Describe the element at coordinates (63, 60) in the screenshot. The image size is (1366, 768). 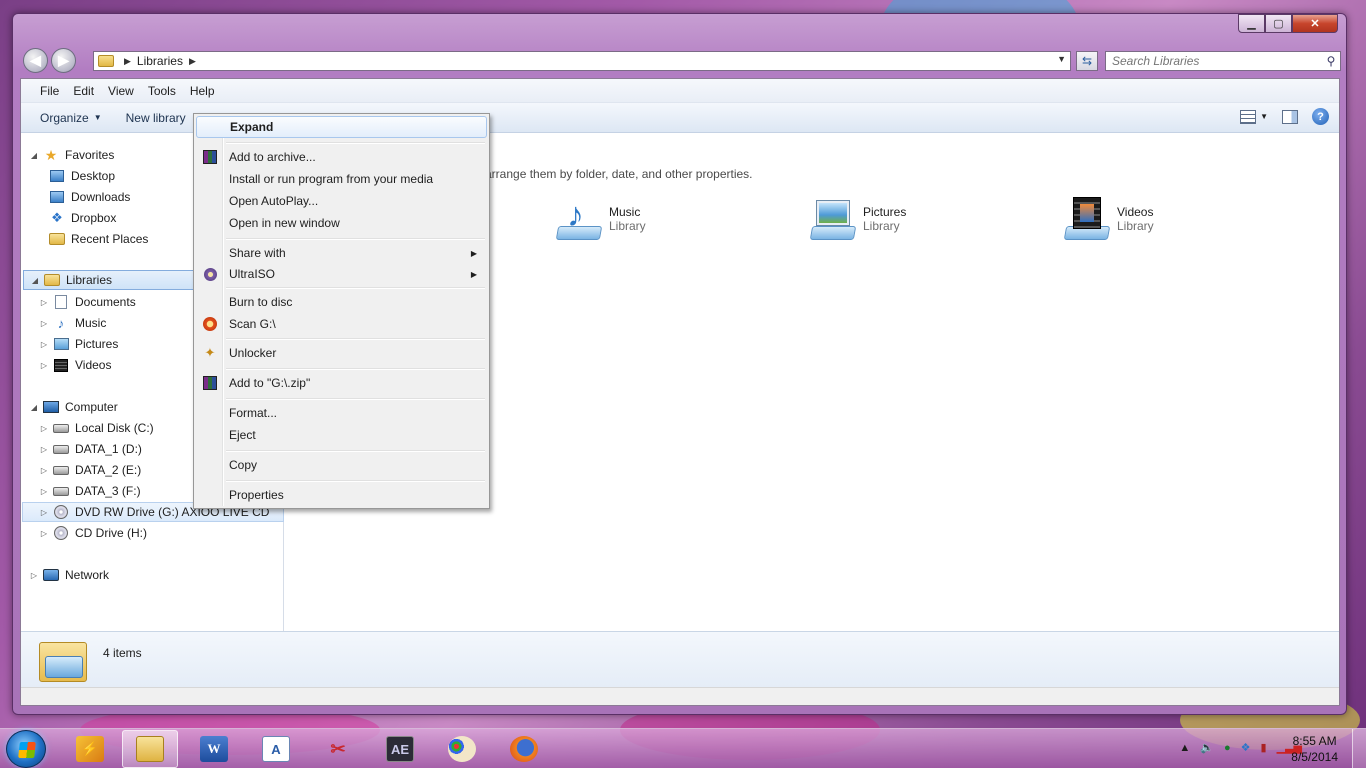
I see `forward-button: ▶` at that location.